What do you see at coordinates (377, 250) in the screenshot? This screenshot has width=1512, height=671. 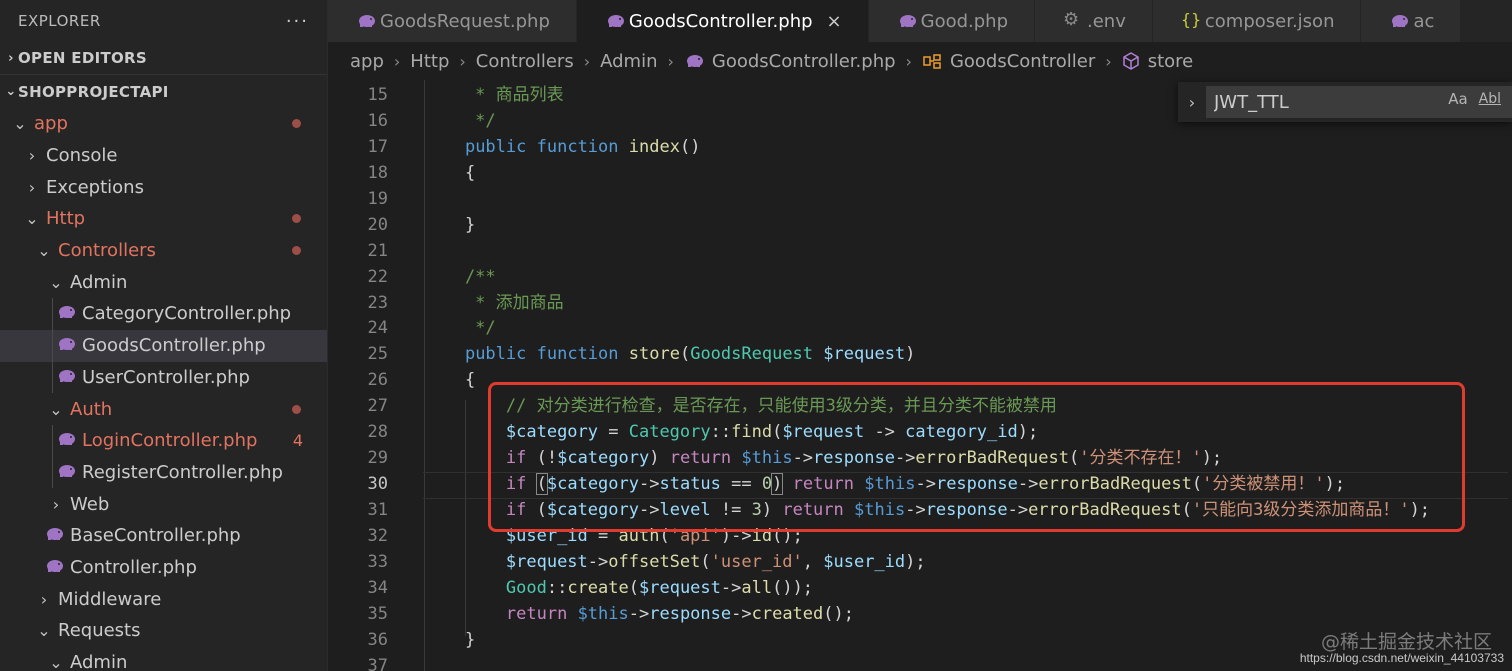 I see `line-number: 21` at bounding box center [377, 250].